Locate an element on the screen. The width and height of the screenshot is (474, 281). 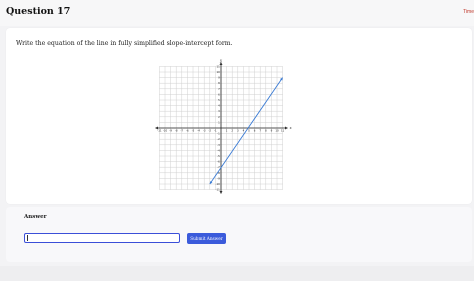
x-tick-label: 3 is located at coordinates (238, 130).